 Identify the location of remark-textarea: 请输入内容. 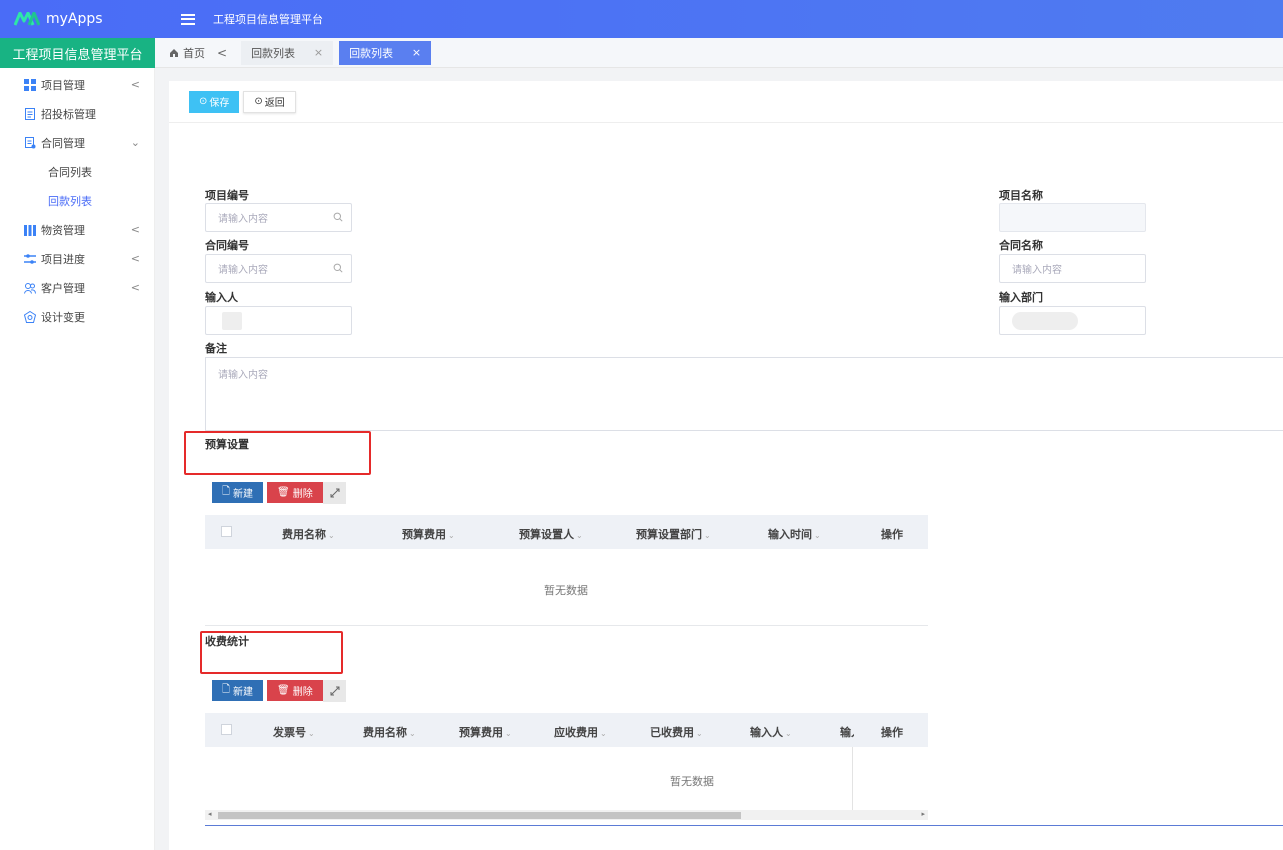
(744, 394).